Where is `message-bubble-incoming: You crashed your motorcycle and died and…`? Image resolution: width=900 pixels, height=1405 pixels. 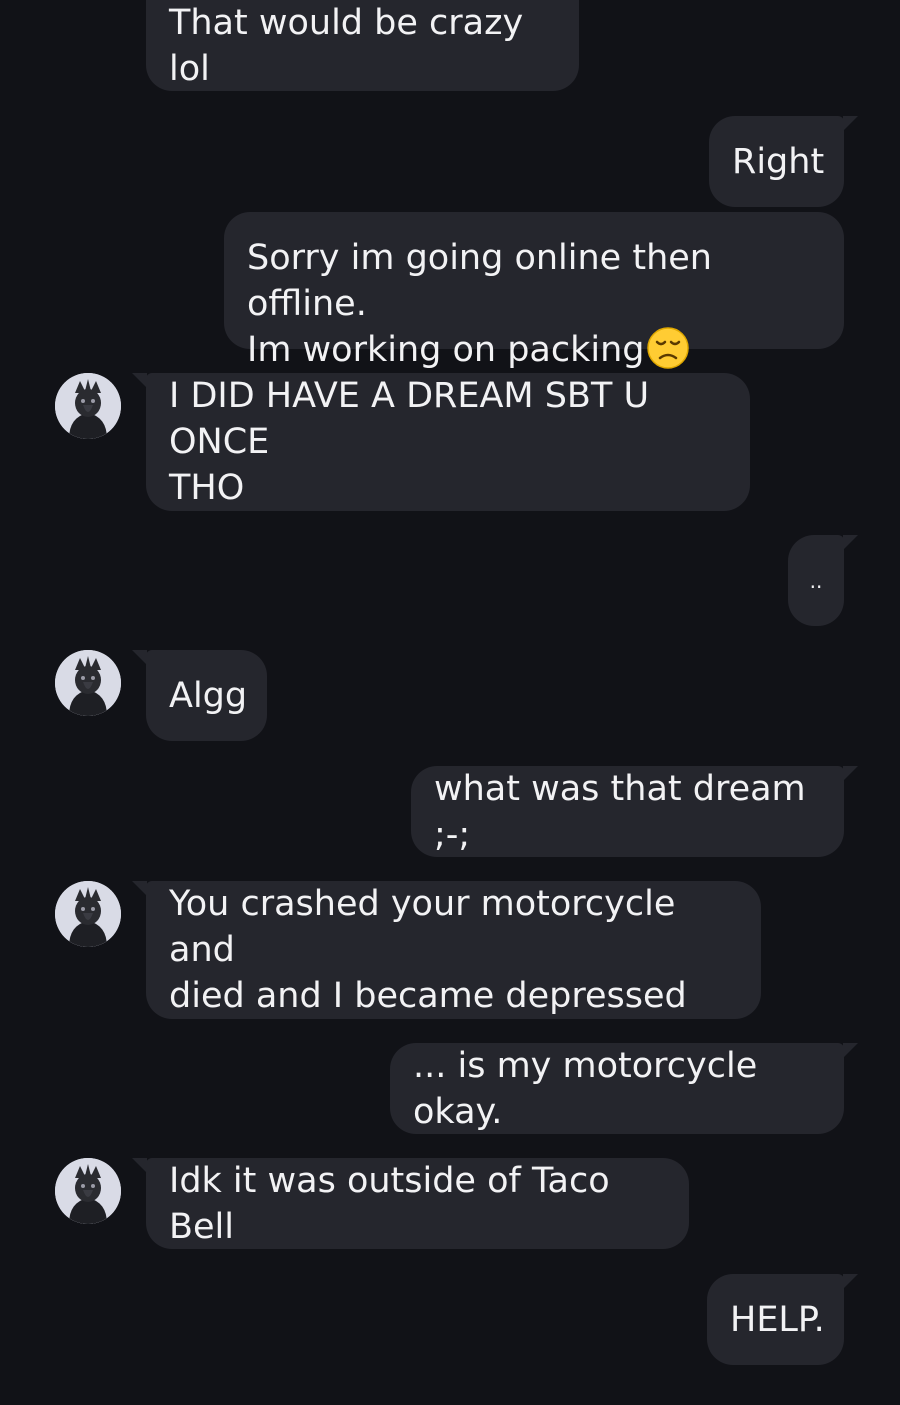
message-bubble-incoming: You crashed your motorcycle and died and… is located at coordinates (446, 950).